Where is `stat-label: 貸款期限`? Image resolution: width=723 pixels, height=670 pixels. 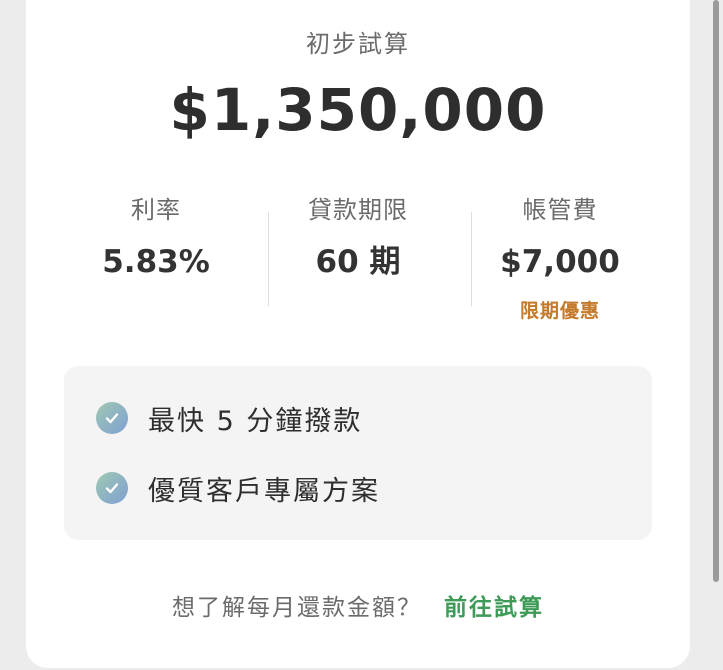
stat-label: 貸款期限 is located at coordinates (358, 210).